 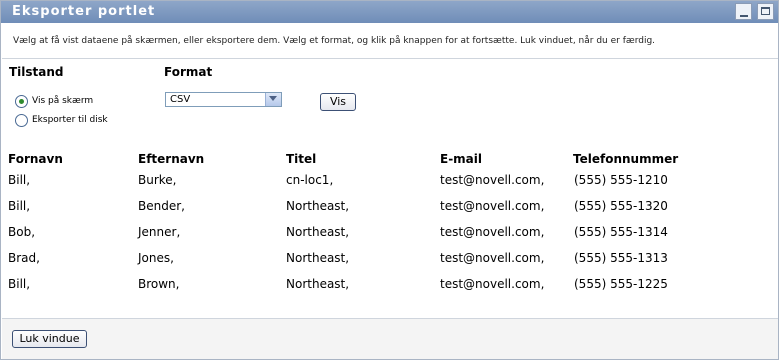 I want to click on table-cell: (555) 555-1225, so click(x=621, y=284).